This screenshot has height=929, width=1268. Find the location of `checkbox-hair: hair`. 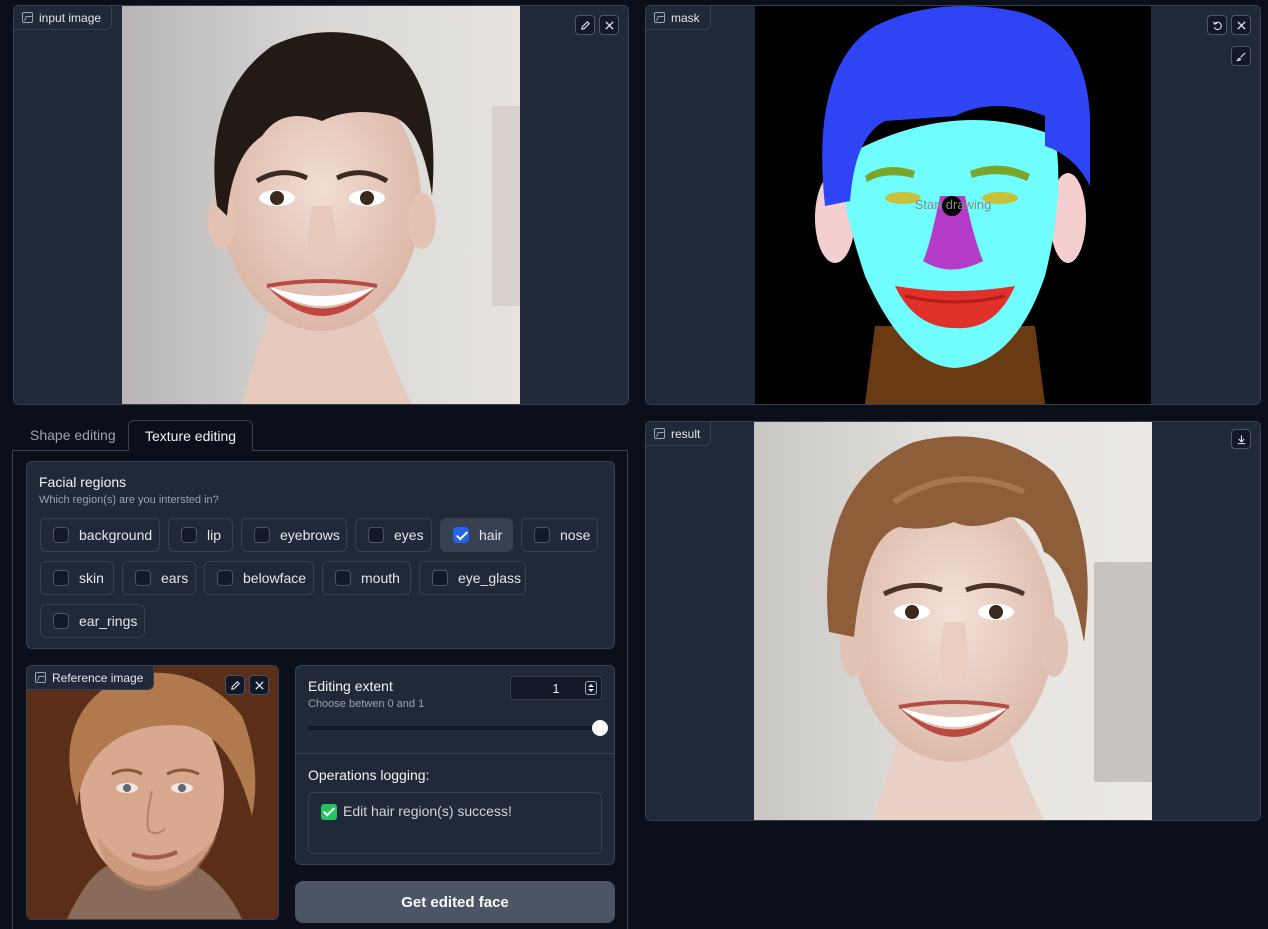

checkbox-hair: hair is located at coordinates (476, 535).